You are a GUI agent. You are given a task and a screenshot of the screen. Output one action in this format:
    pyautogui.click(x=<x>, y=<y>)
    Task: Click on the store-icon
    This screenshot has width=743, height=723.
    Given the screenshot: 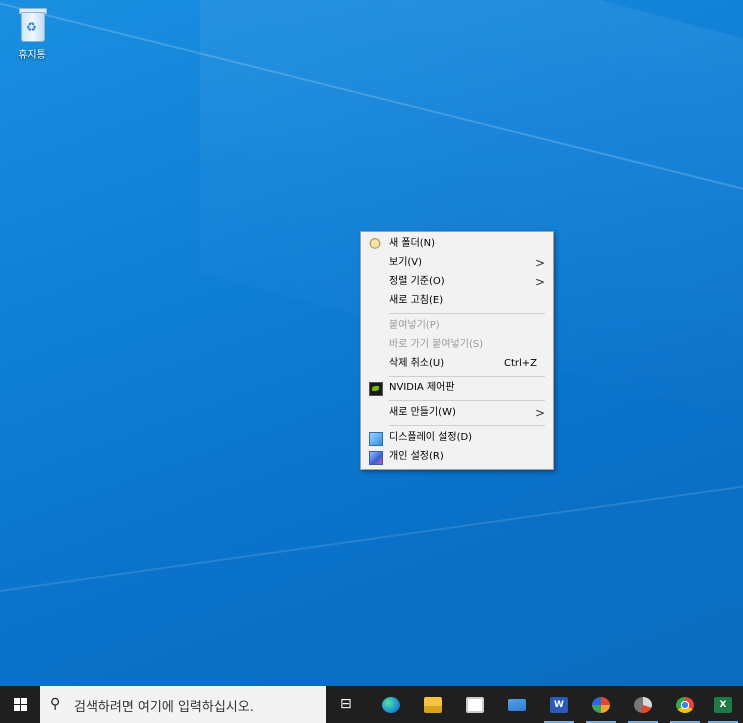 What is the action you would take?
    pyautogui.click(x=475, y=705)
    